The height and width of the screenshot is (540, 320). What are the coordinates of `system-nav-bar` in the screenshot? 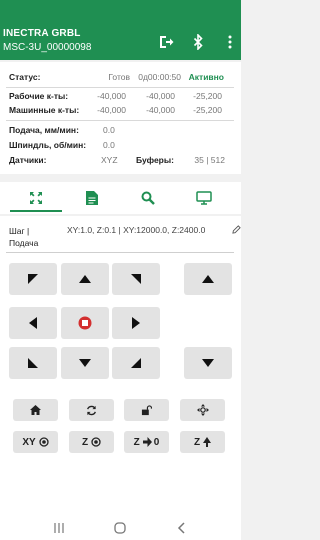 It's located at (120, 528).